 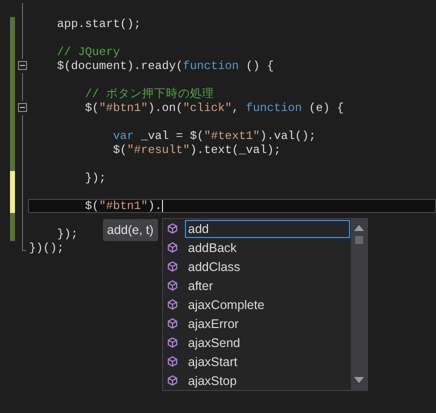 I want to click on code-line: // ボタン押下時の処理, so click(x=149, y=94).